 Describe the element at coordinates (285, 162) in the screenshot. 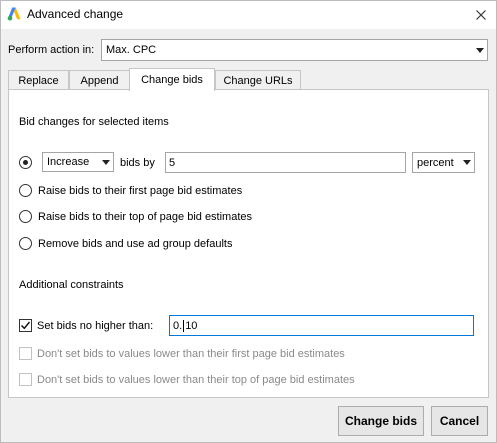

I see `bid-amount-input: 5` at that location.